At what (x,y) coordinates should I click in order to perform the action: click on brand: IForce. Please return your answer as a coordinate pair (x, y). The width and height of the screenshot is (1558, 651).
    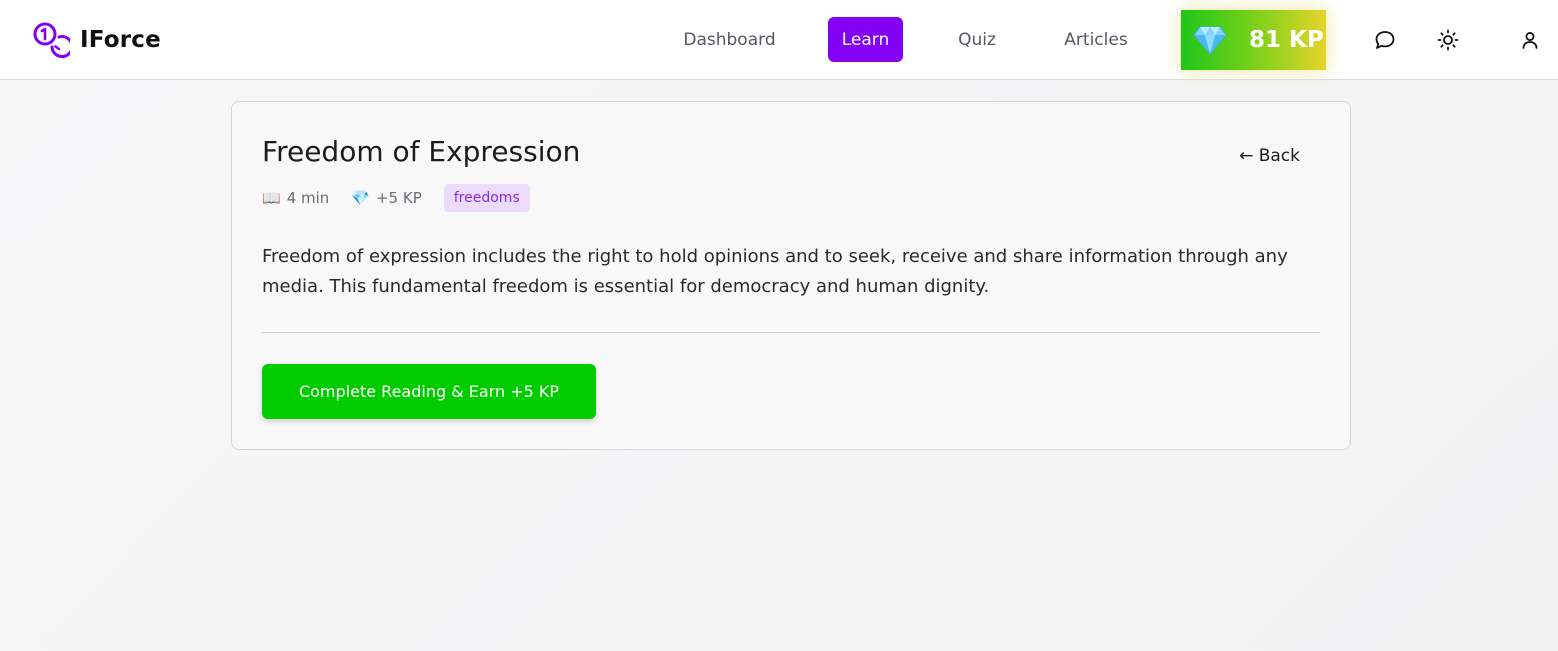
    Looking at the image, I should click on (96, 40).